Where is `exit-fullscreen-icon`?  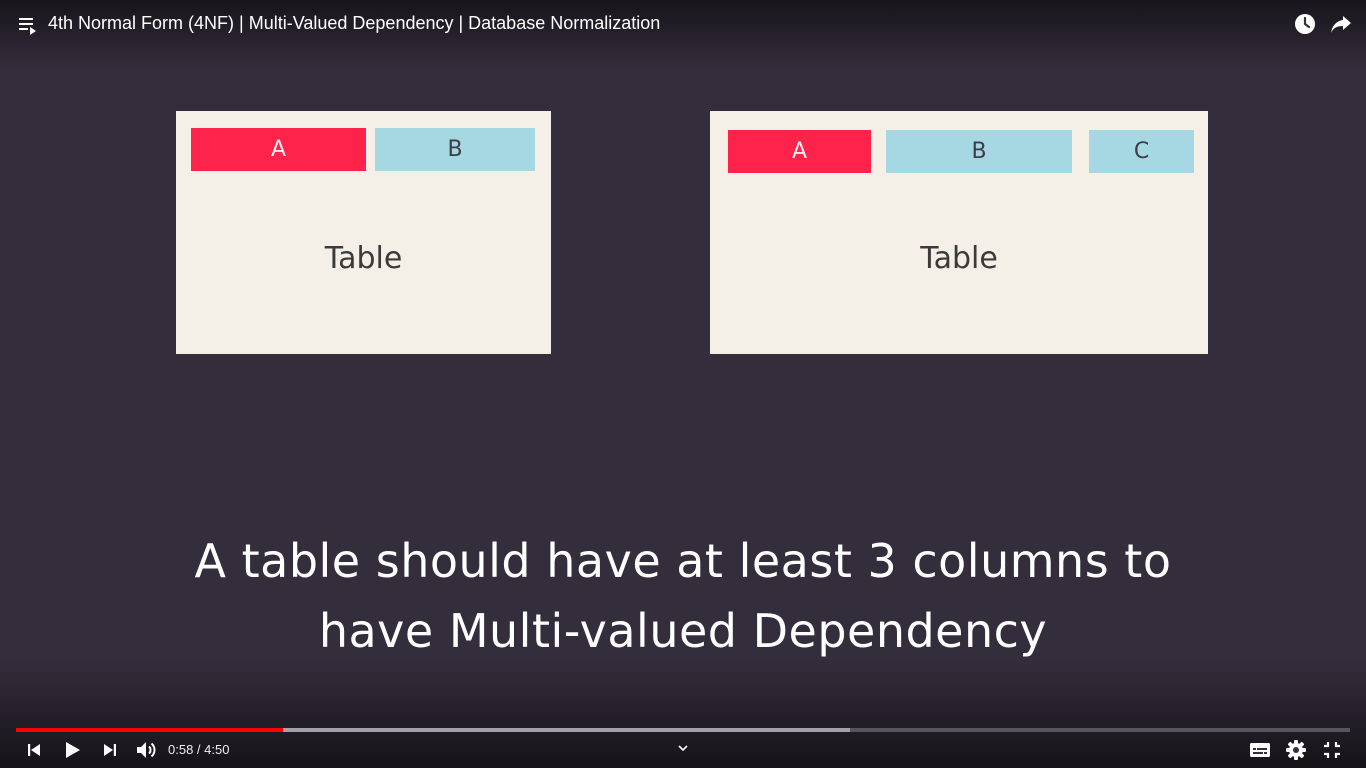
exit-fullscreen-icon is located at coordinates (1332, 750).